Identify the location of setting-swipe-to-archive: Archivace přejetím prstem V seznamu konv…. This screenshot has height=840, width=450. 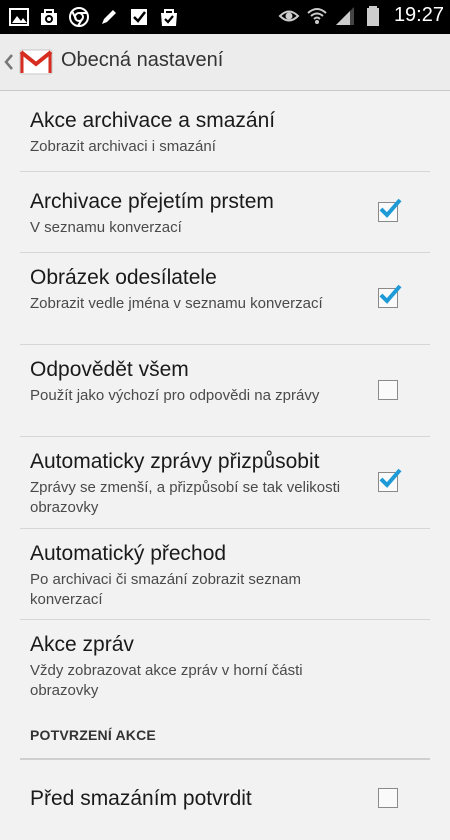
(225, 212).